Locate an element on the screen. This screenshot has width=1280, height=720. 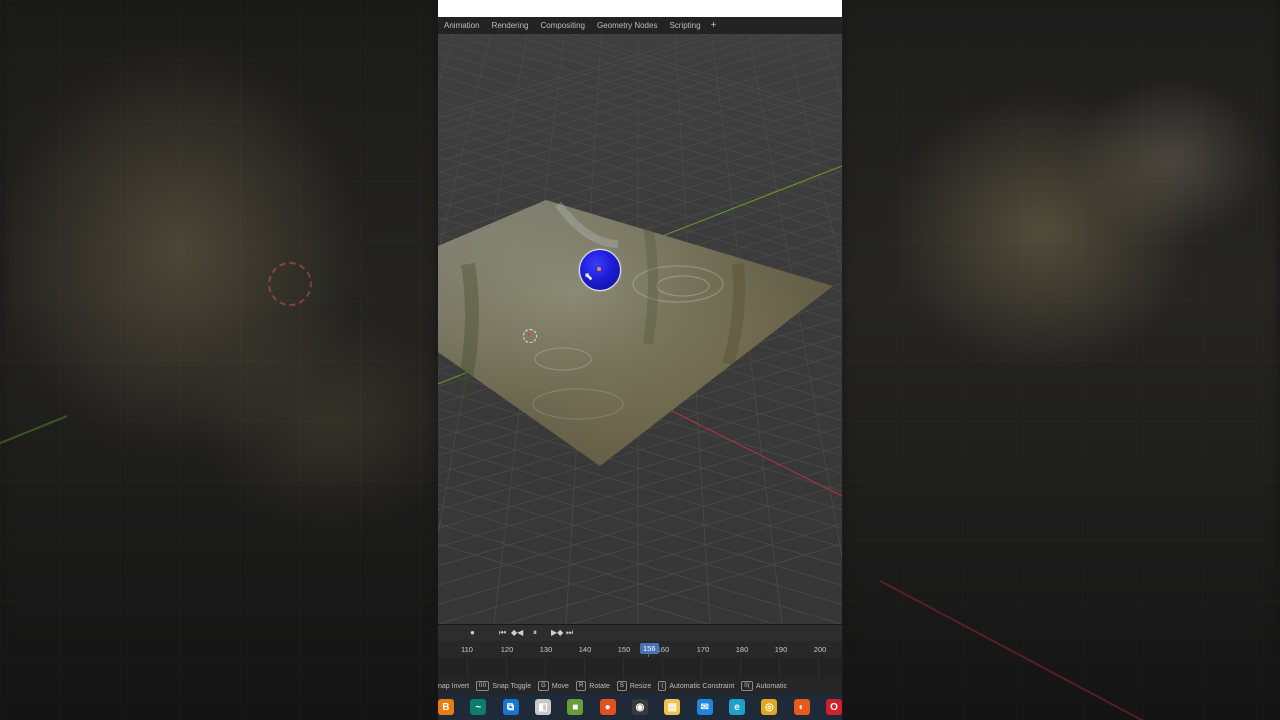
frame-tick: 190 is located at coordinates (781, 649).